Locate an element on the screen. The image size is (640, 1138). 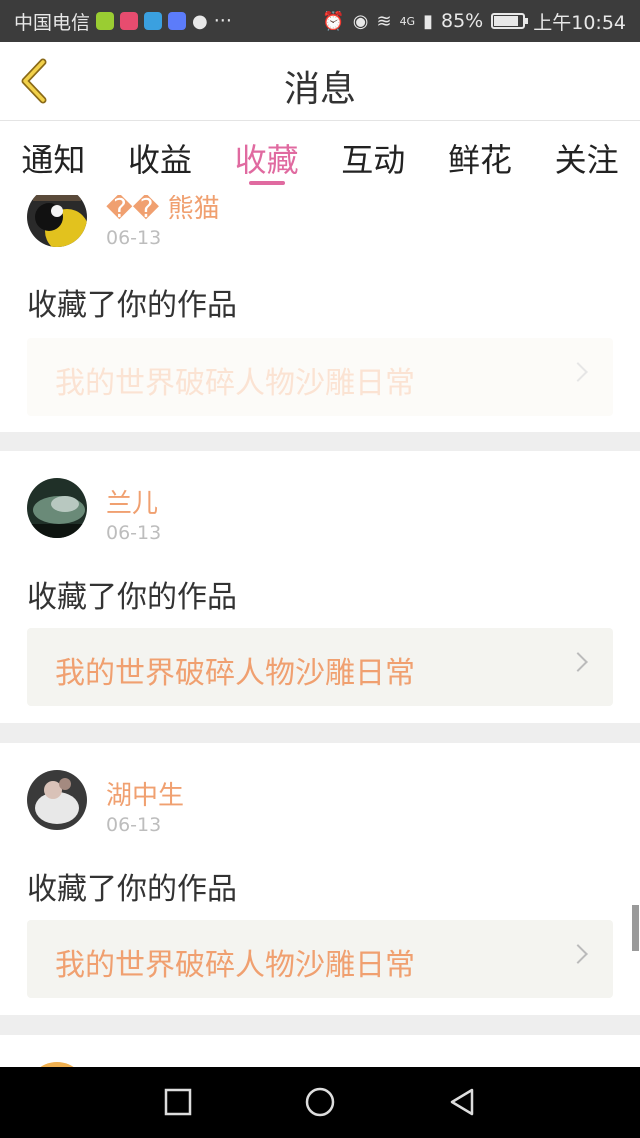
tab-earnings: 收益 is located at coordinates (160, 151).